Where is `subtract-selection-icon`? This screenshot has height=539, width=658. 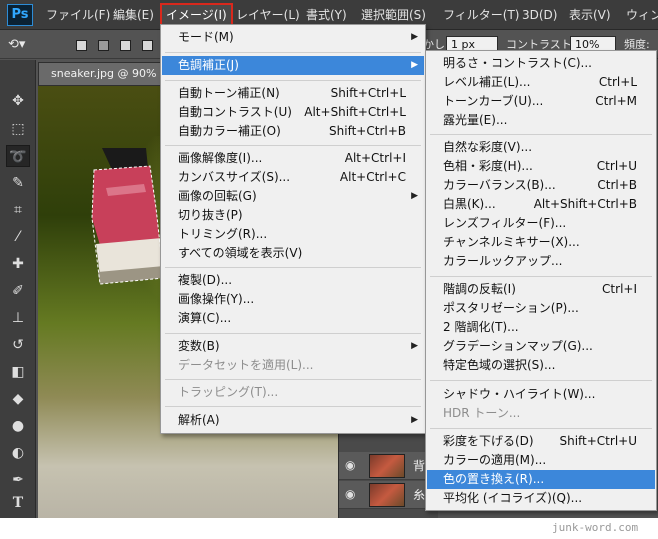 subtract-selection-icon is located at coordinates (125, 45).